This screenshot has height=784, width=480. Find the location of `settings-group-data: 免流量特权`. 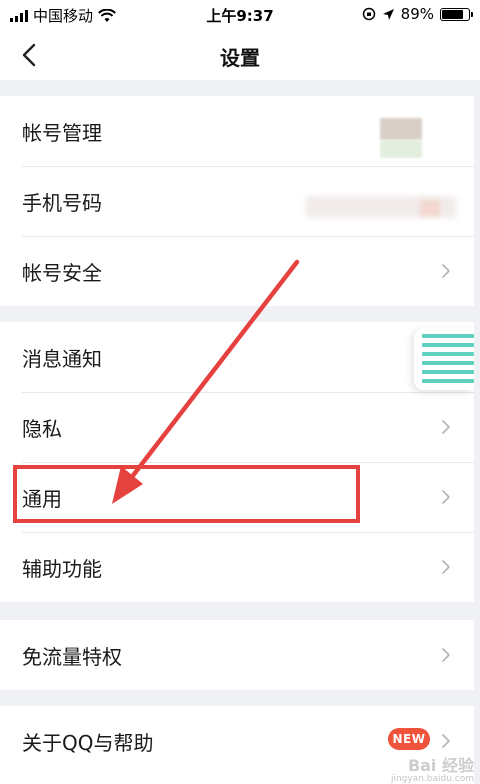

settings-group-data: 免流量特权 is located at coordinates (237, 655).